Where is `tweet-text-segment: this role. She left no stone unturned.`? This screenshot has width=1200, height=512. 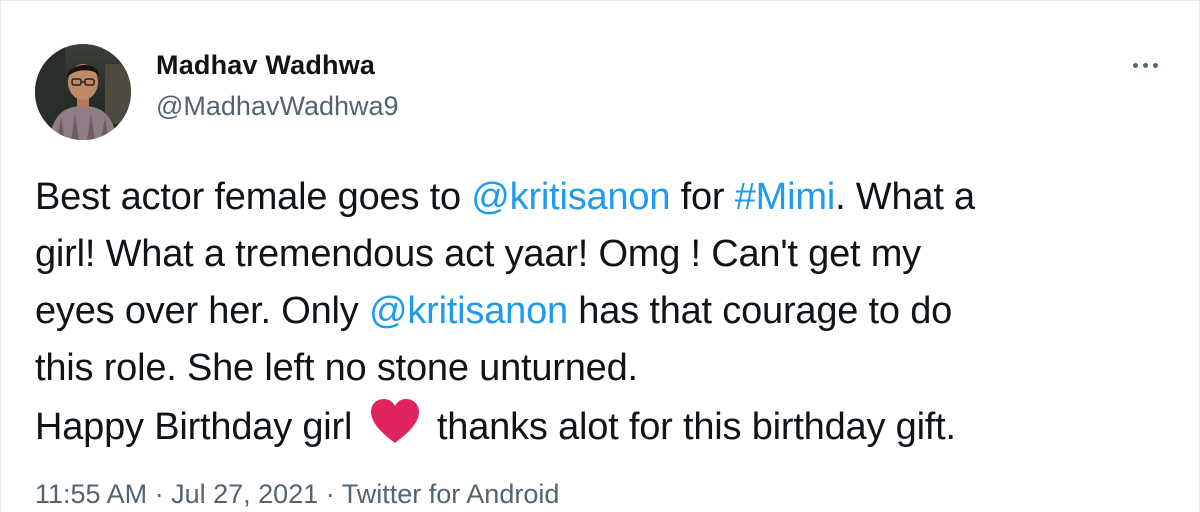 tweet-text-segment: this role. She left no stone unturned. is located at coordinates (336, 368).